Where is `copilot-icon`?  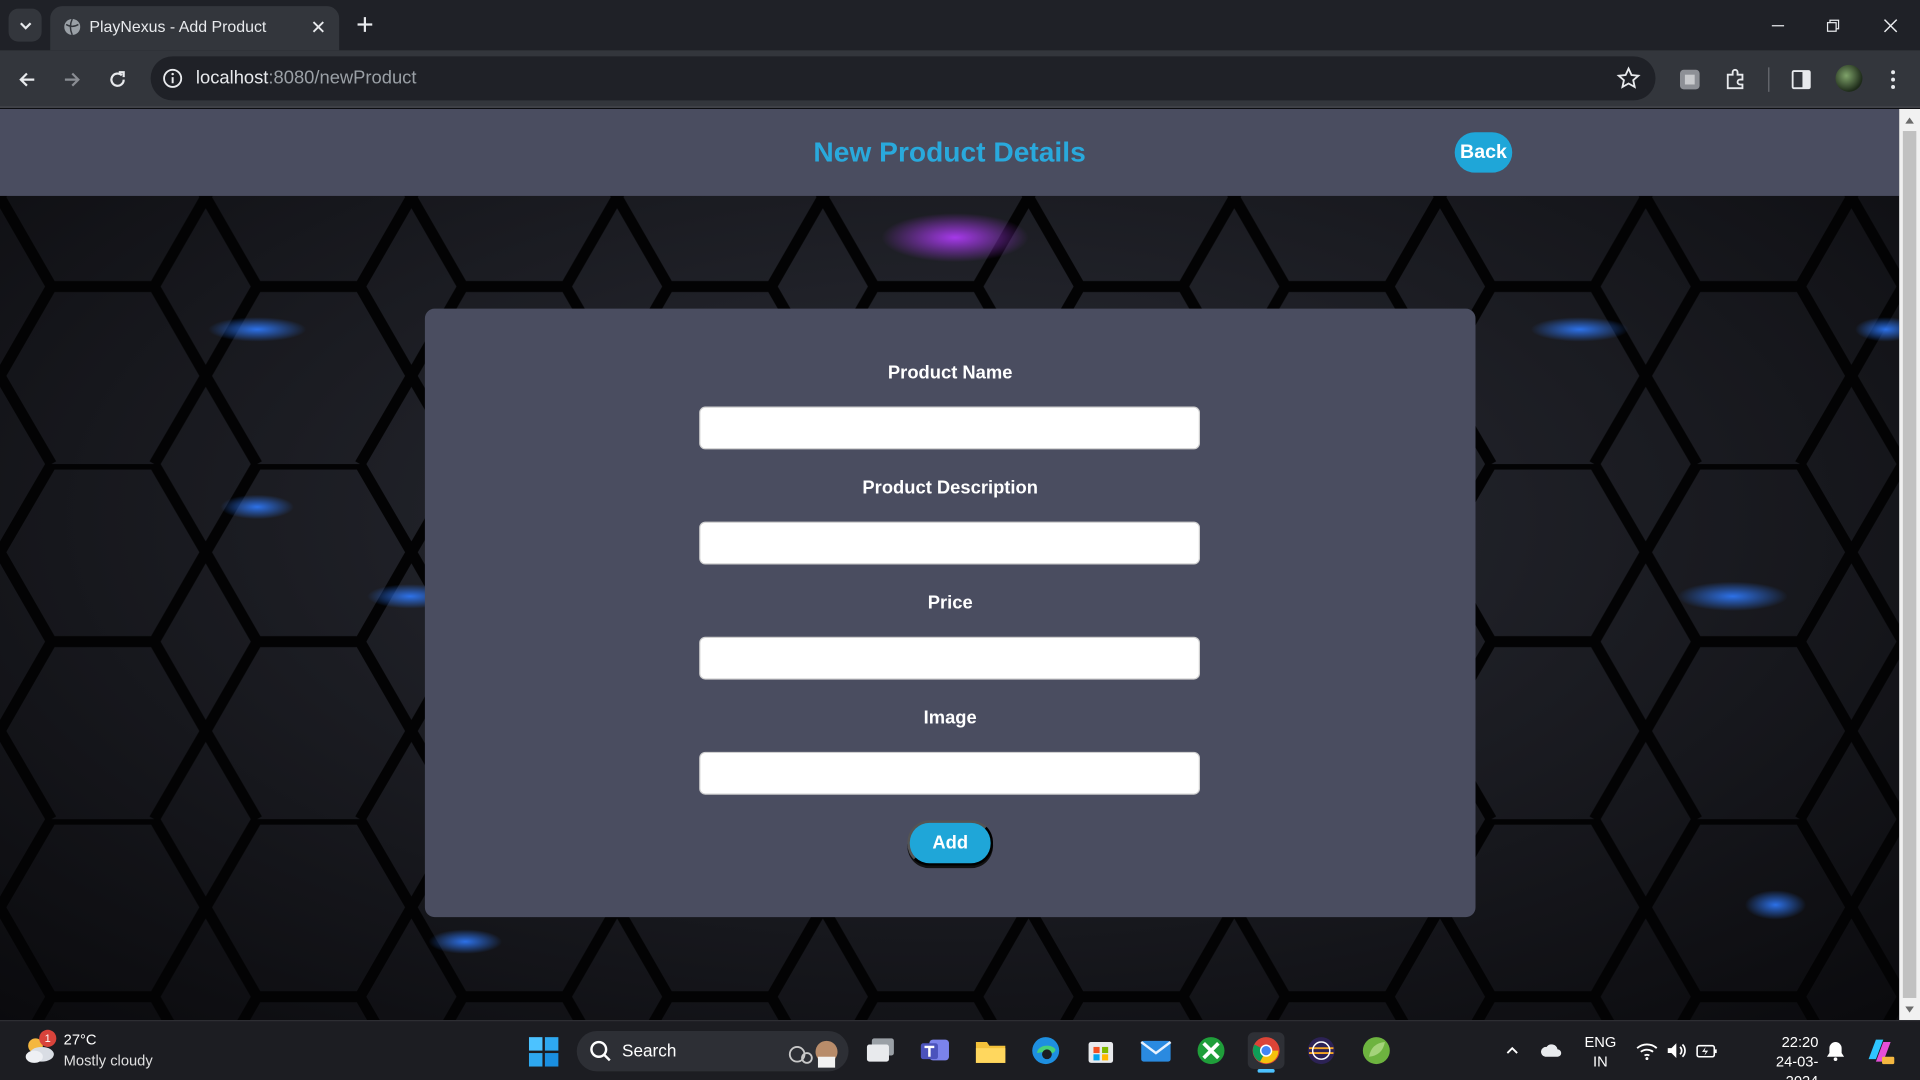
copilot-icon is located at coordinates (1881, 1052).